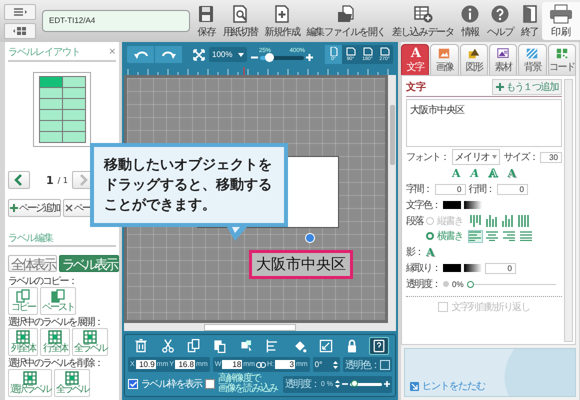 The width and height of the screenshot is (580, 400). I want to click on tab: コード, so click(562, 59).